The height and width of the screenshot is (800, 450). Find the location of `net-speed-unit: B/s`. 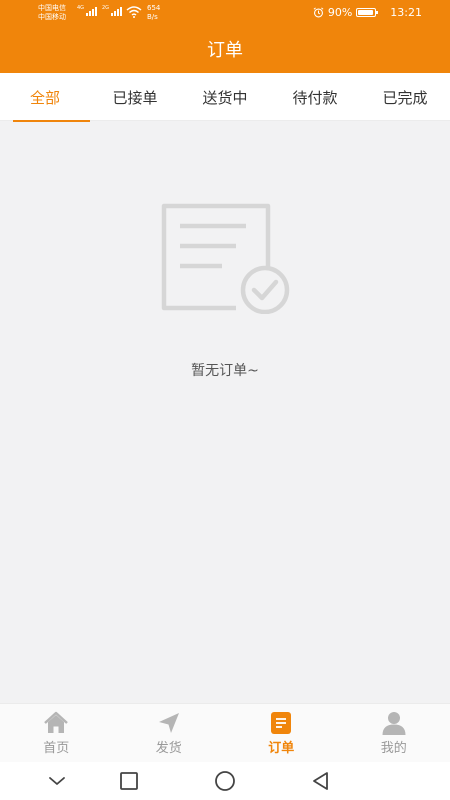

net-speed-unit: B/s is located at coordinates (152, 17).